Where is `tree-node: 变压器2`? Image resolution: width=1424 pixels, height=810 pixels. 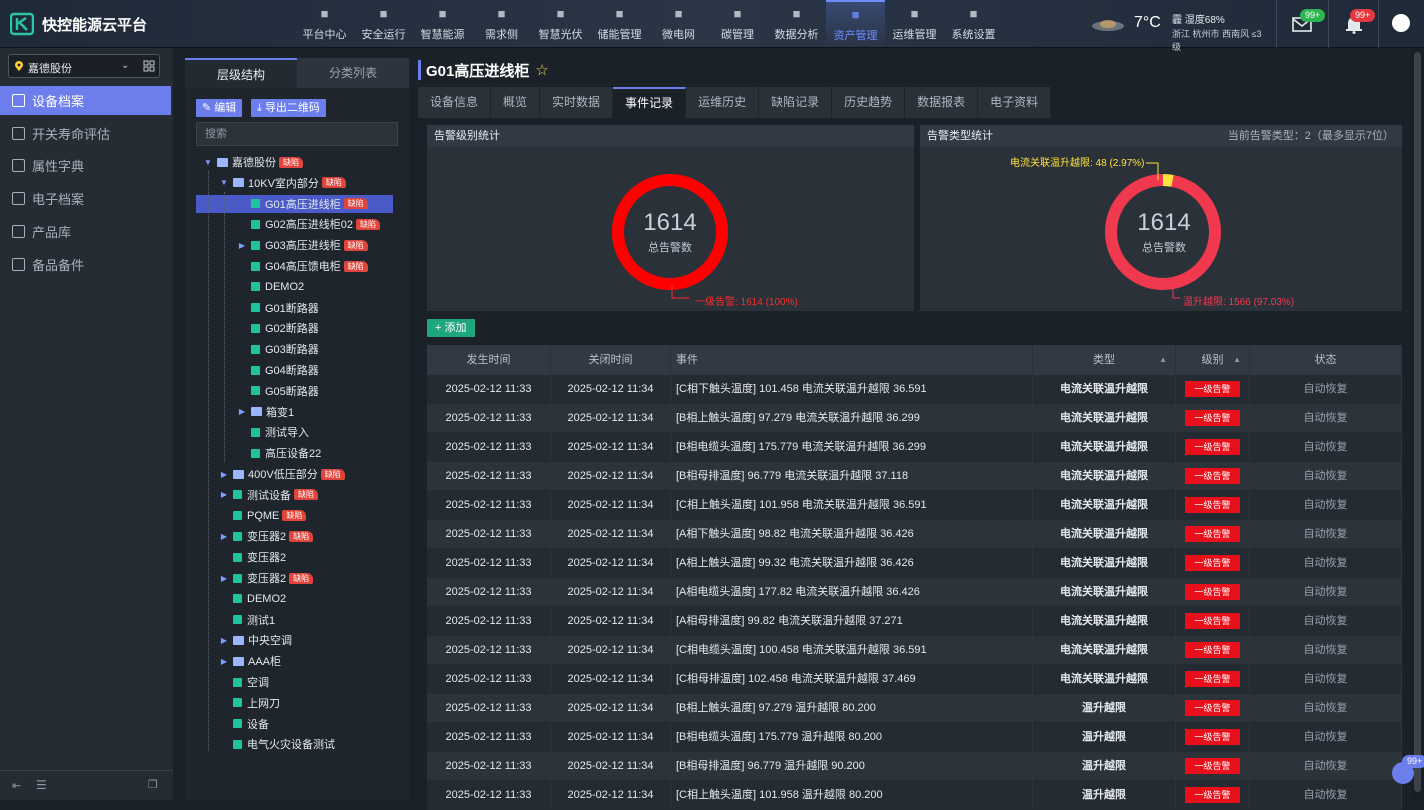
tree-node: 变压器2 is located at coordinates (252, 557).